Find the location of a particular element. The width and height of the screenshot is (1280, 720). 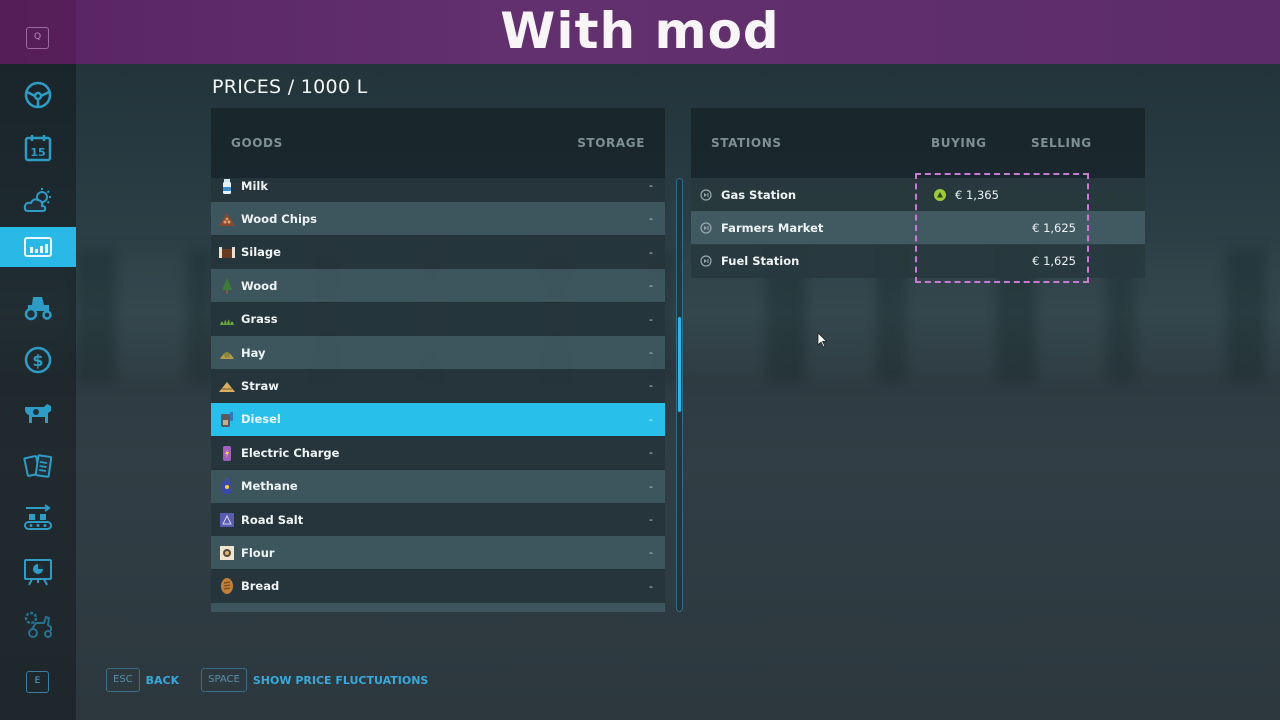

calendar-icon: 15 is located at coordinates (38, 147).